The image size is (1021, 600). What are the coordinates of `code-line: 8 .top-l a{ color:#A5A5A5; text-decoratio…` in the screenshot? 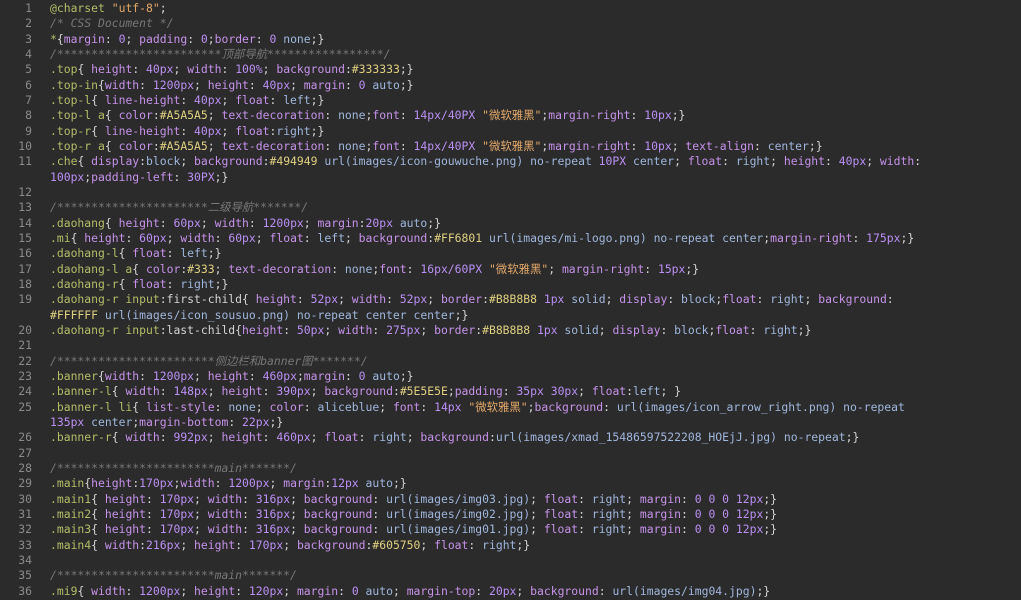 It's located at (510, 115).